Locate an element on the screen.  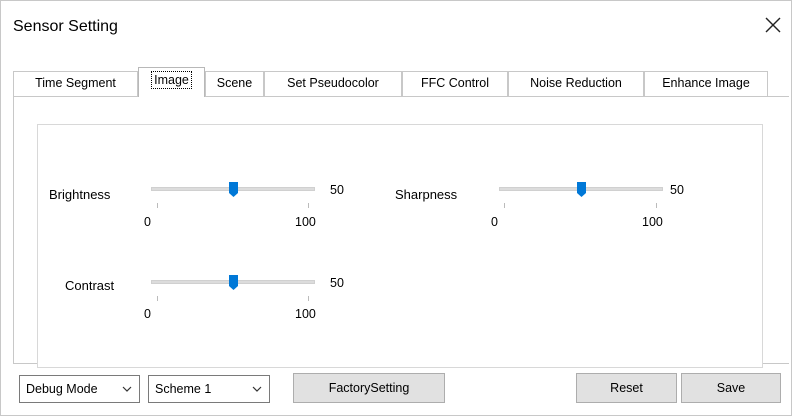
reset-button: Reset is located at coordinates (626, 388).